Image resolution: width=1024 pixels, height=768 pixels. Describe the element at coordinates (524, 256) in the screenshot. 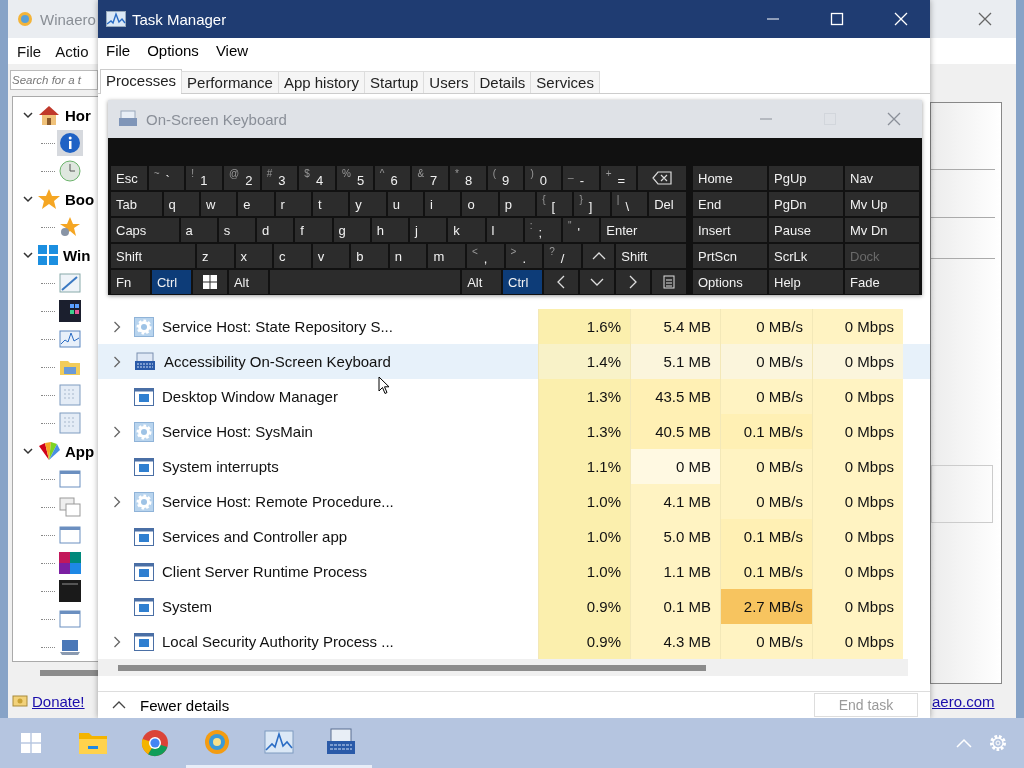

I see `key: > .` at that location.